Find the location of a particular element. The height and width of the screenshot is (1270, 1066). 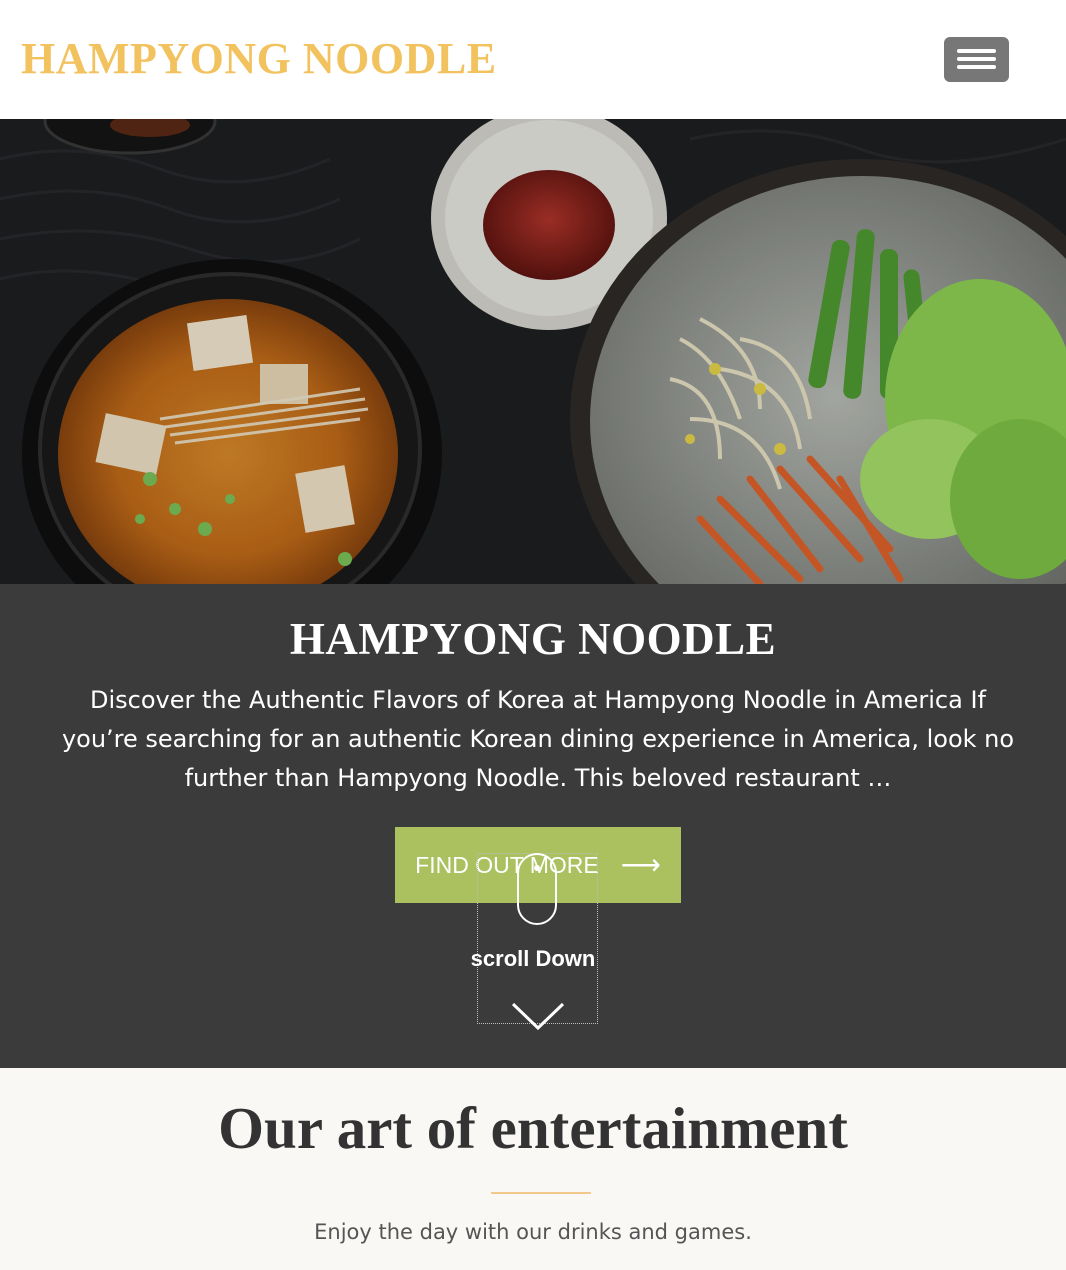

site-logo: HAMPYONG NOODLE is located at coordinates (259, 59).